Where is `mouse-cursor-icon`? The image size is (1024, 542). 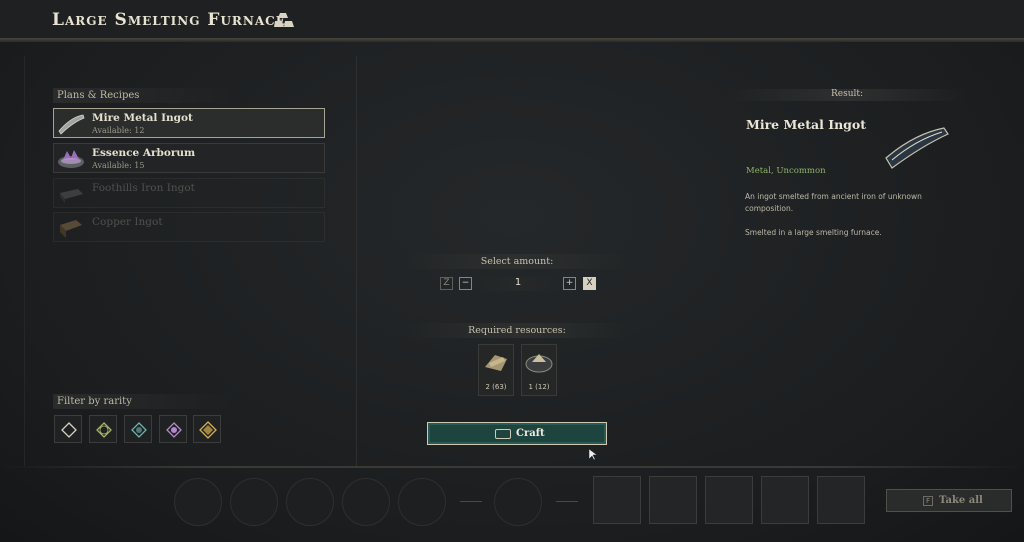
mouse-cursor-icon is located at coordinates (593, 455).